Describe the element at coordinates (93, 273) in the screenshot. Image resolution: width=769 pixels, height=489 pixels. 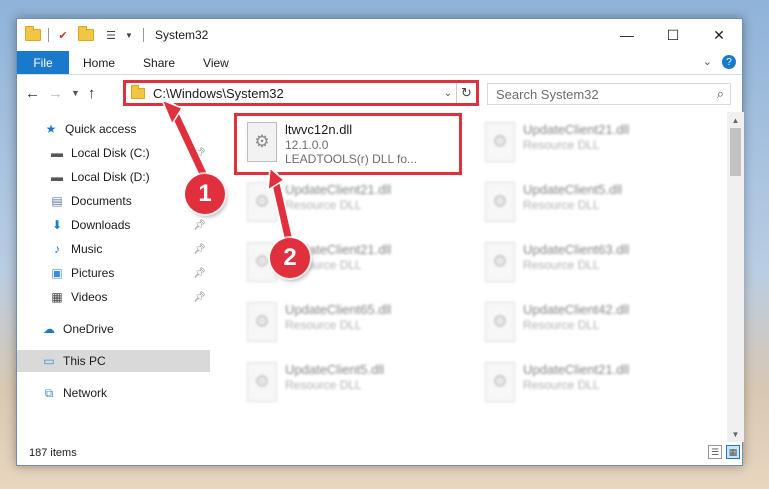
I see `sidebar-item-label: Pictures` at that location.